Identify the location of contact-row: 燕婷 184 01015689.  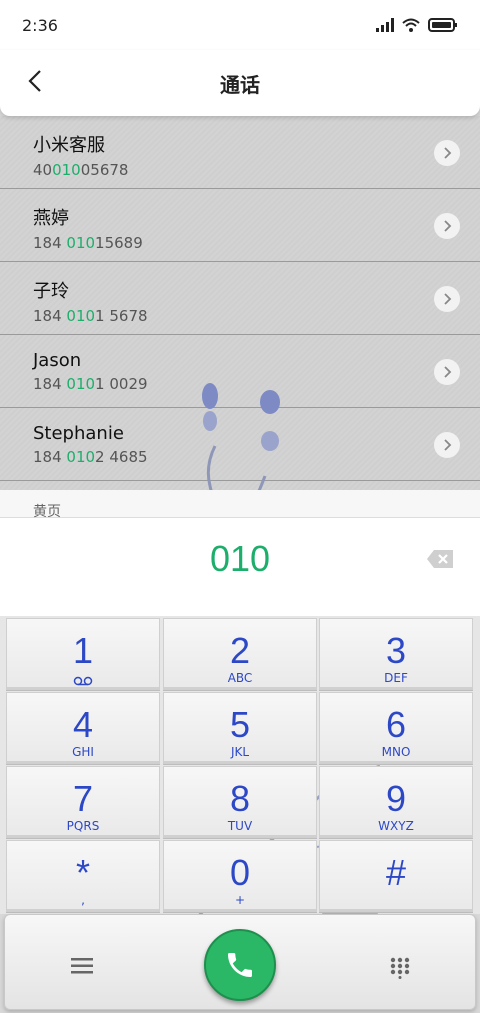
(240, 225).